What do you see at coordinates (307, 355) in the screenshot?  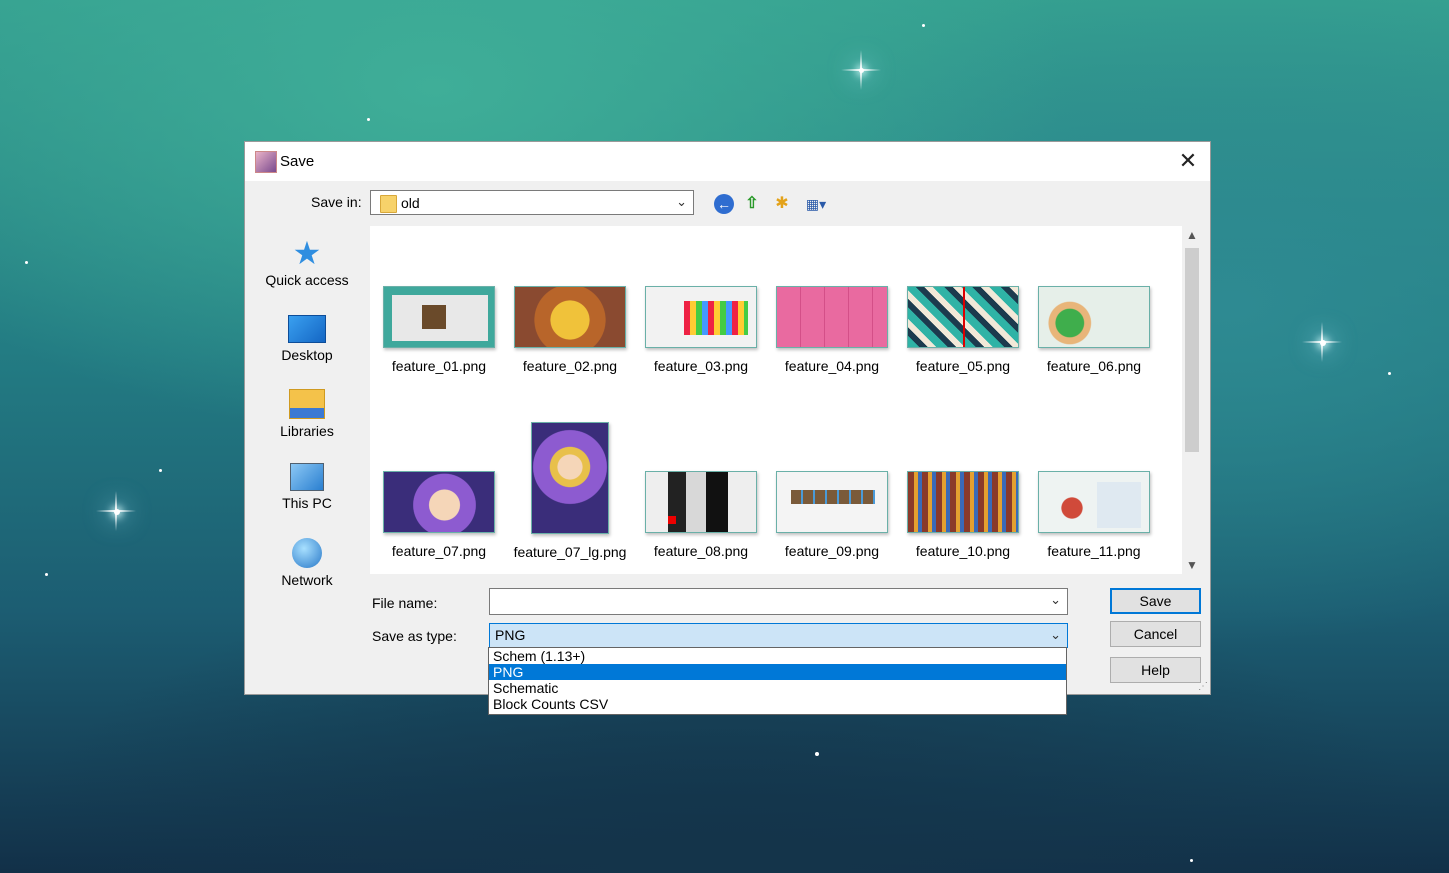 I see `place-label: Desktop` at bounding box center [307, 355].